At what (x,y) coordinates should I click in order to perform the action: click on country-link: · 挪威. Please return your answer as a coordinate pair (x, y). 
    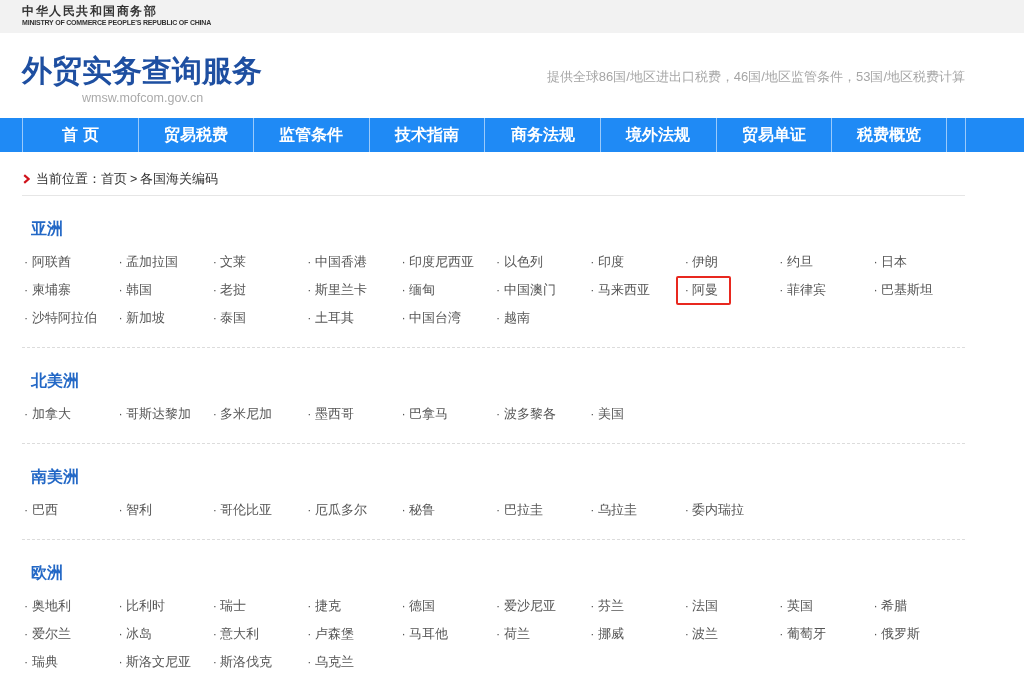
    Looking at the image, I should click on (609, 634).